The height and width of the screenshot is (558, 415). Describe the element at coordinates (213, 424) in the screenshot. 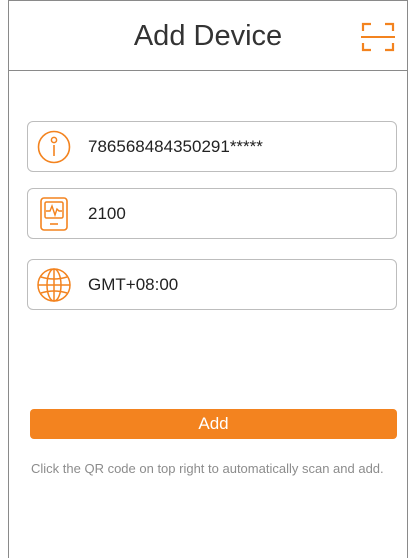

I see `add-button: Add` at that location.